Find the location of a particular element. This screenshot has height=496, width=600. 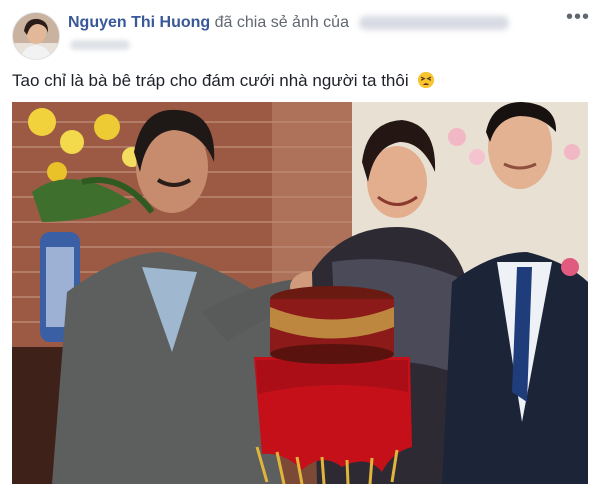

blurred-timestamp is located at coordinates (100, 45).